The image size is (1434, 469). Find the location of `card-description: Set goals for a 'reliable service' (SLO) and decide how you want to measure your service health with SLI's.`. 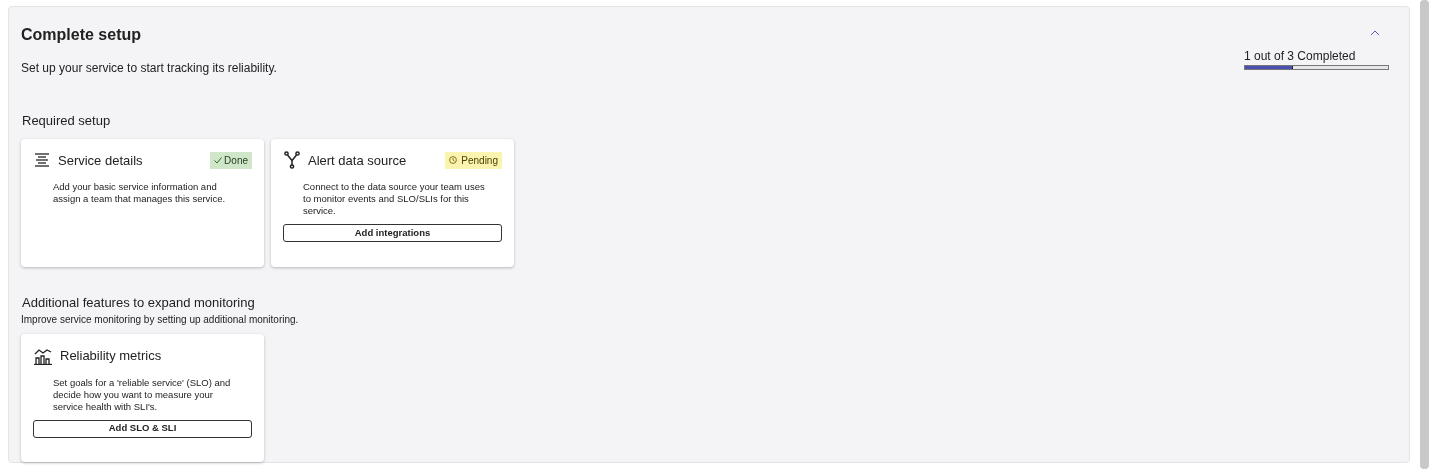

card-description: Set goals for a 'reliable service' (SLO) and decide how you want to measure your service health with SLI's. is located at coordinates (142, 394).